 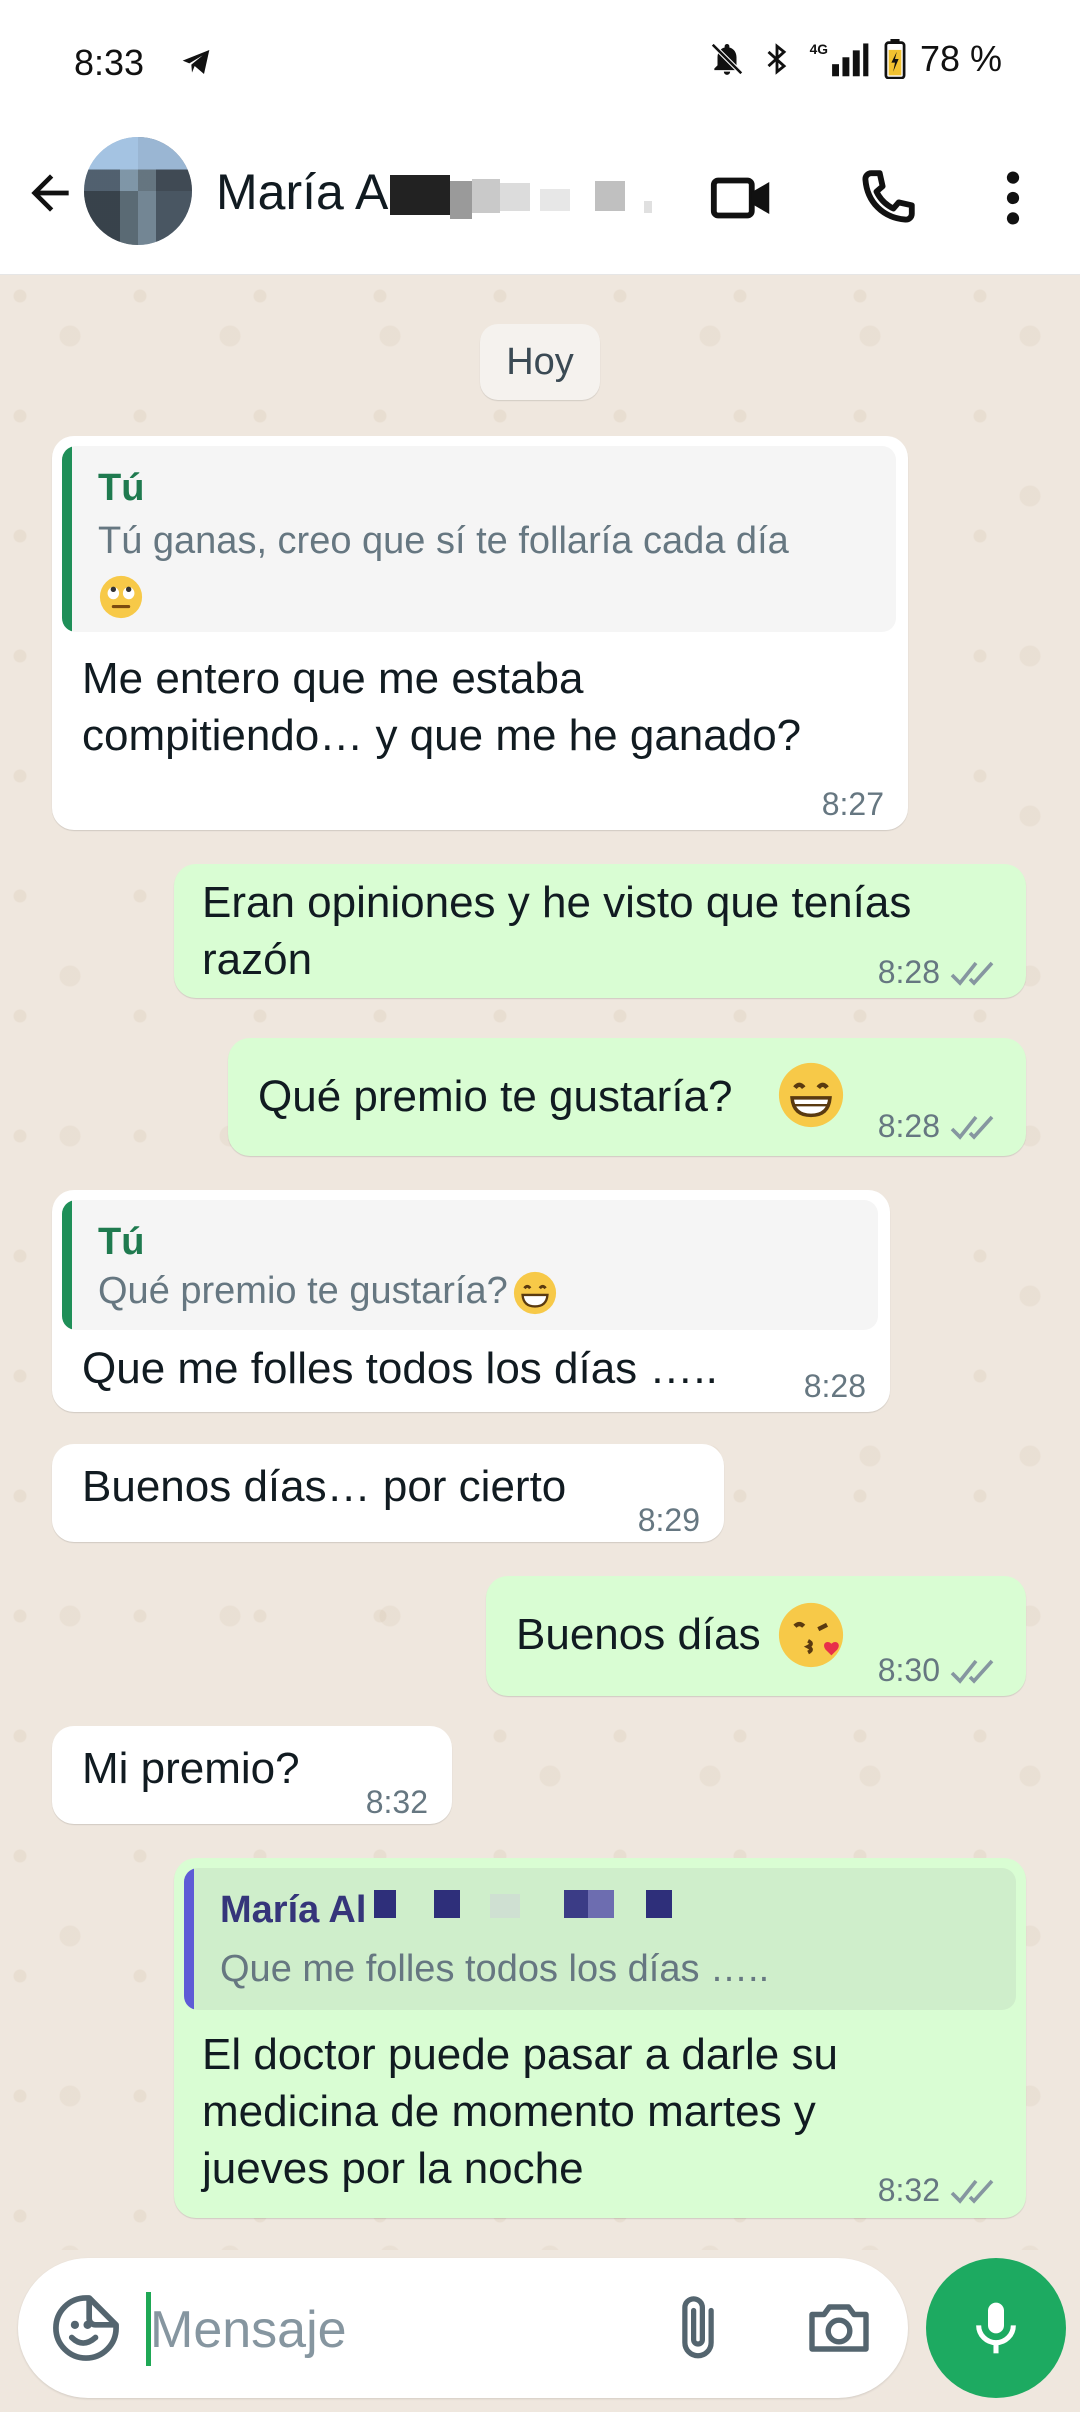 I want to click on status-icons: 4G 78 %, so click(x=855, y=59).